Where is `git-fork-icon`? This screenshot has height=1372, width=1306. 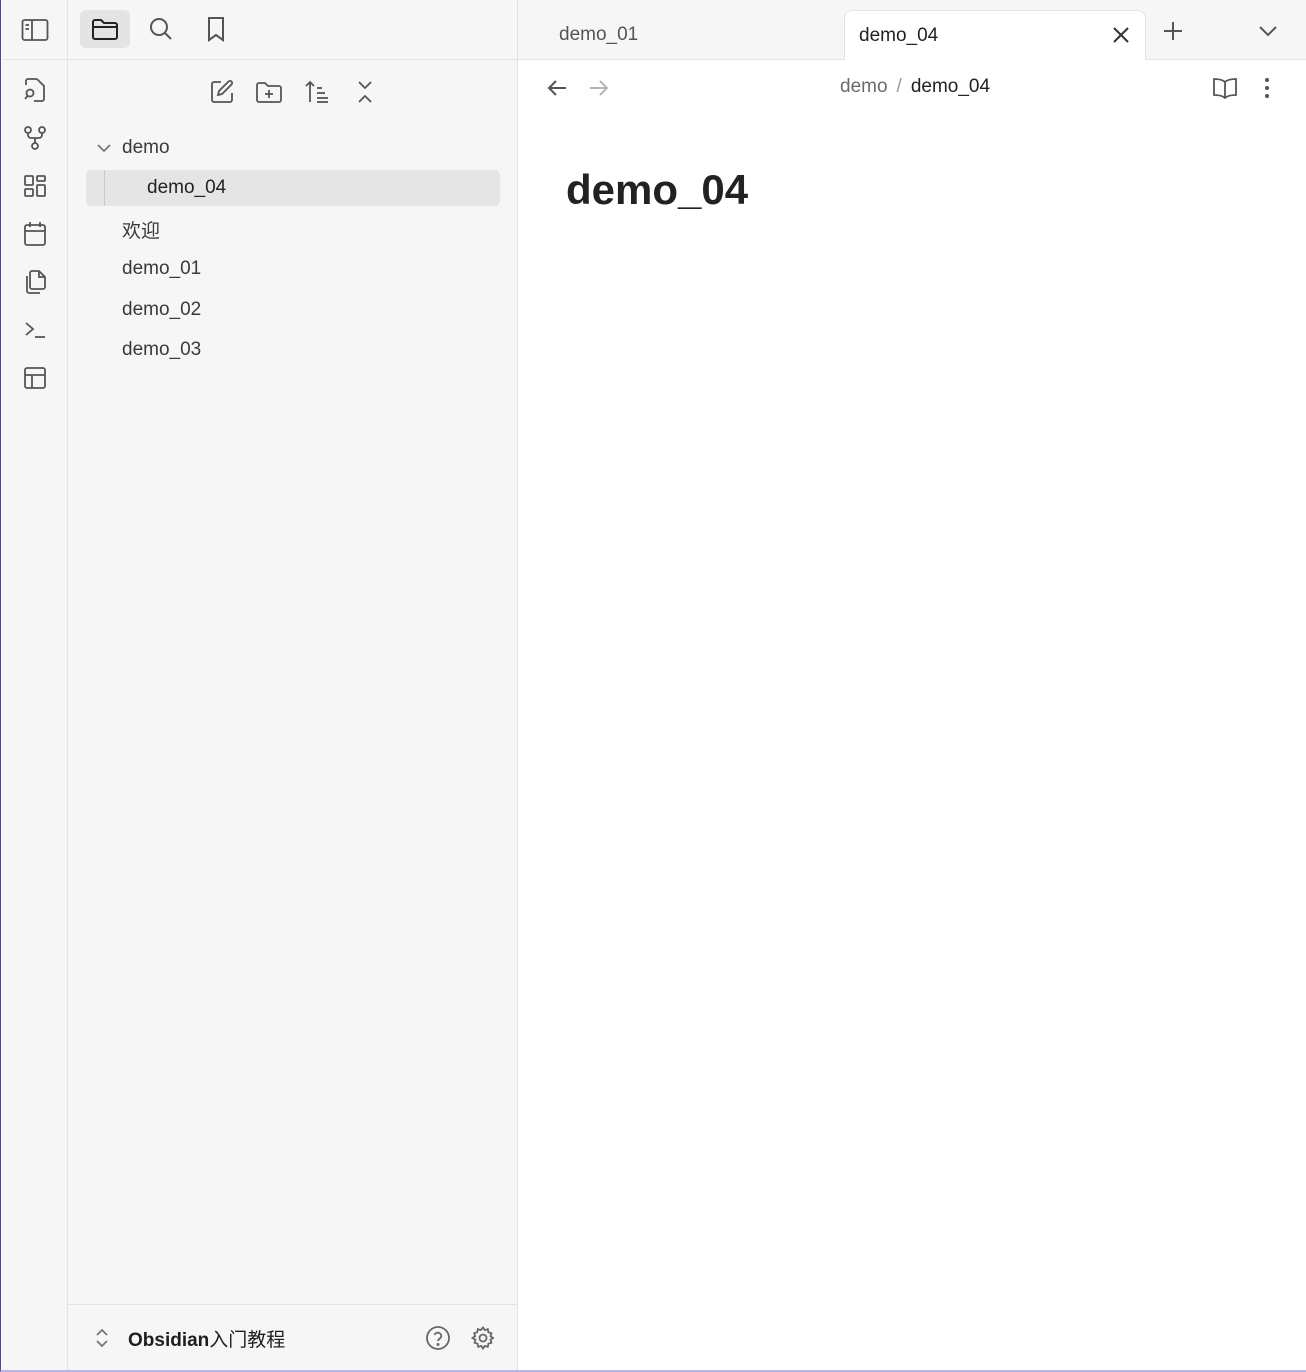 git-fork-icon is located at coordinates (35, 138).